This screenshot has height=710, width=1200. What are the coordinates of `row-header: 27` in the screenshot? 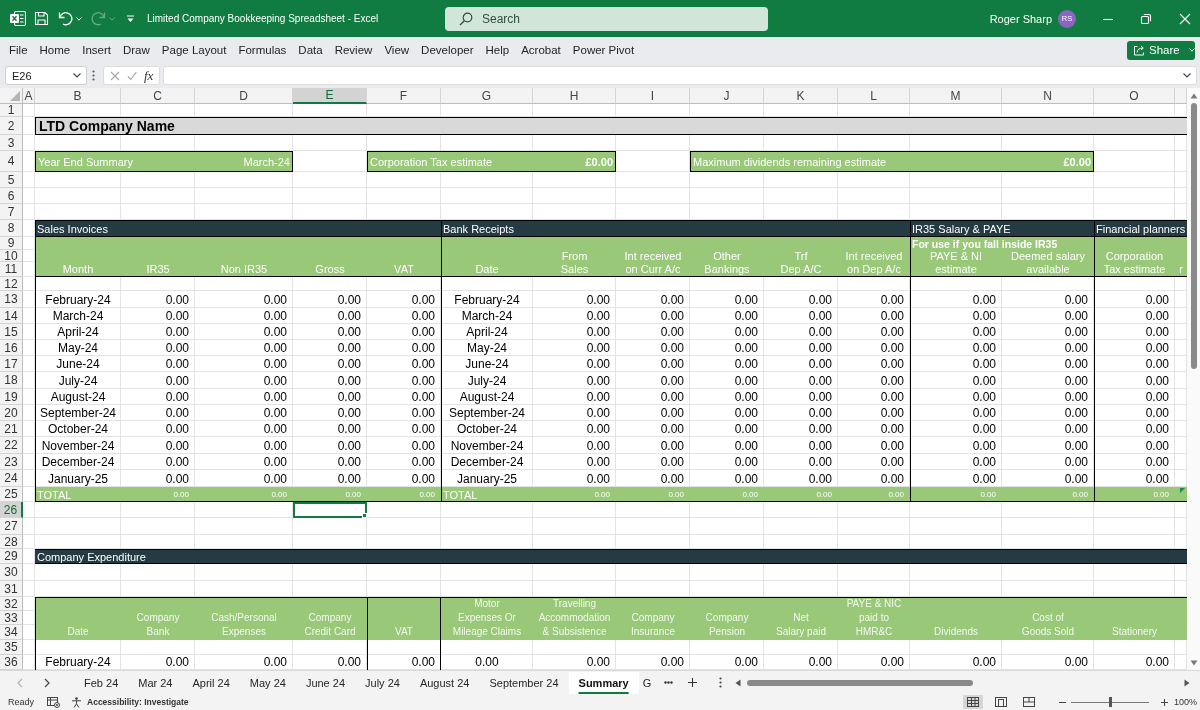 It's located at (11, 526).